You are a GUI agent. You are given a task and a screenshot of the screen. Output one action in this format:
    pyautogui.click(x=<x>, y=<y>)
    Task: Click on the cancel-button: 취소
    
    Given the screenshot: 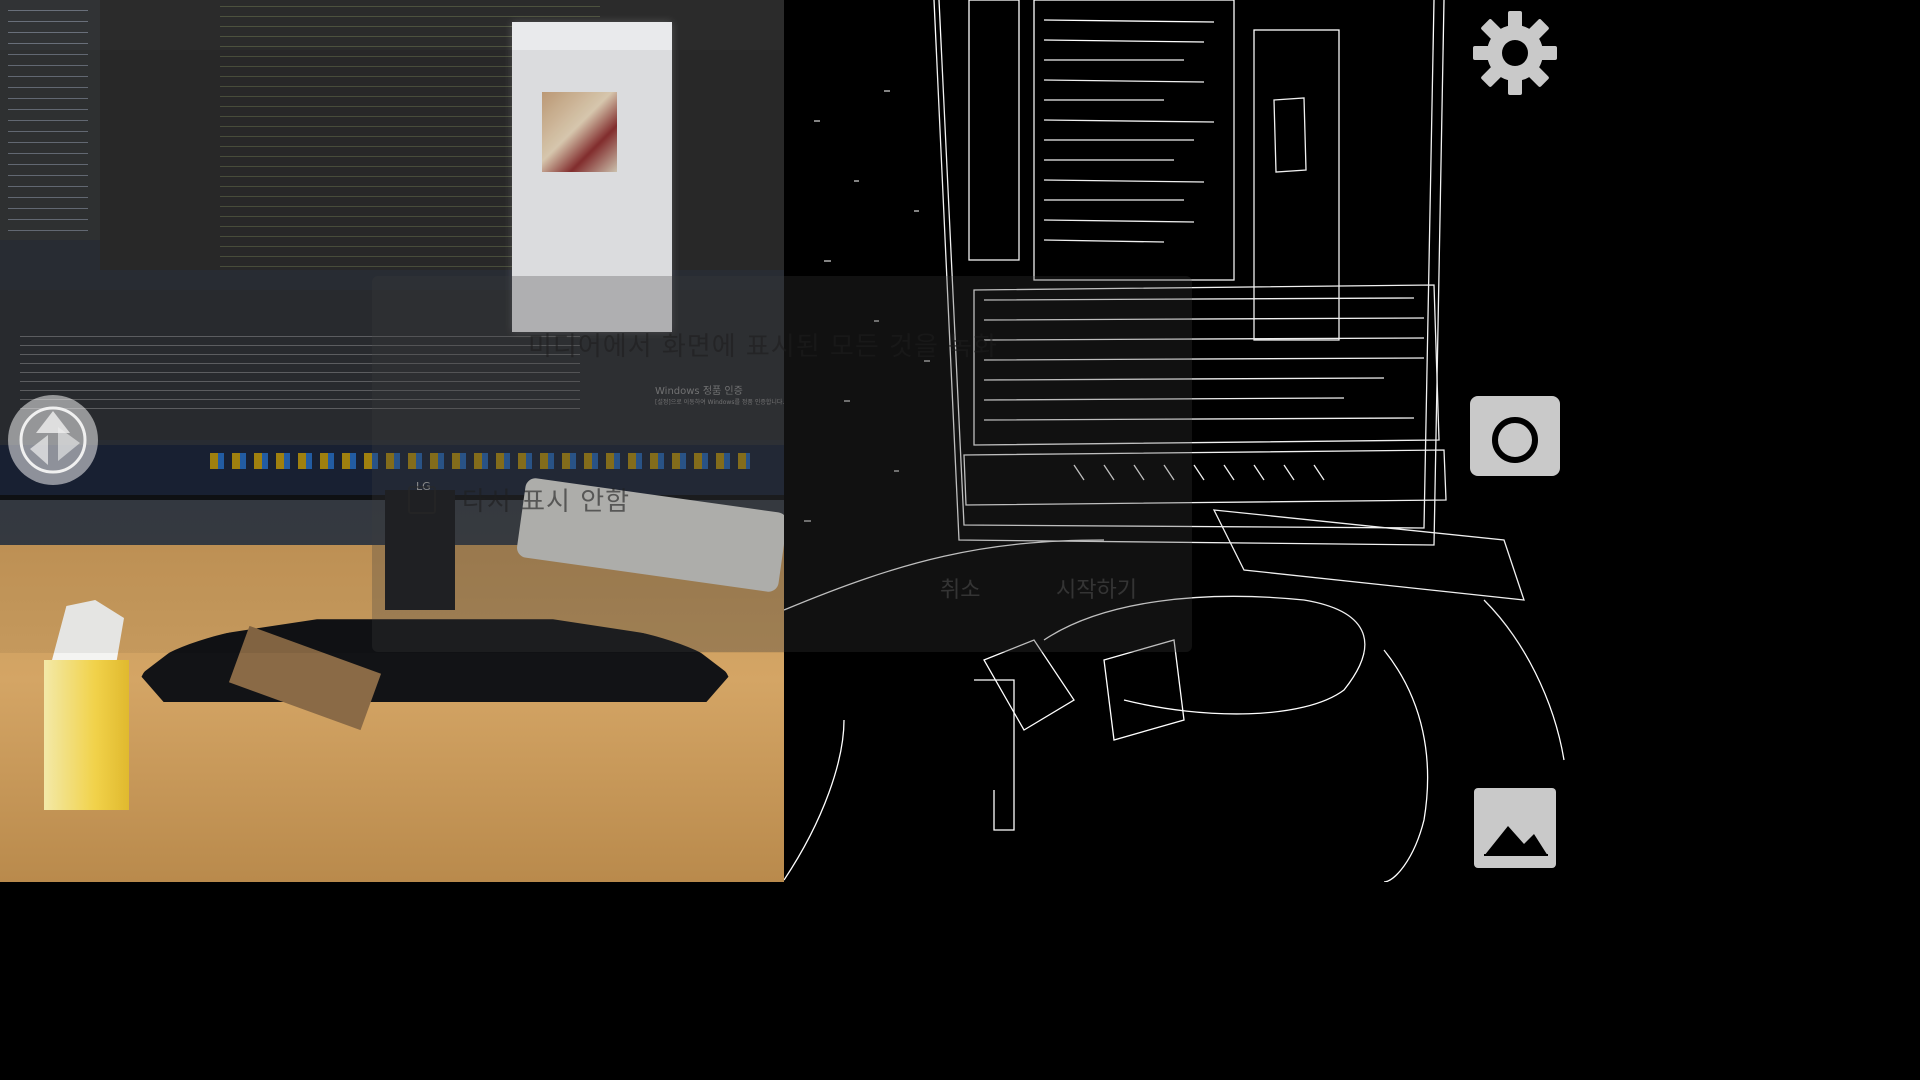 What is the action you would take?
    pyautogui.click(x=960, y=588)
    